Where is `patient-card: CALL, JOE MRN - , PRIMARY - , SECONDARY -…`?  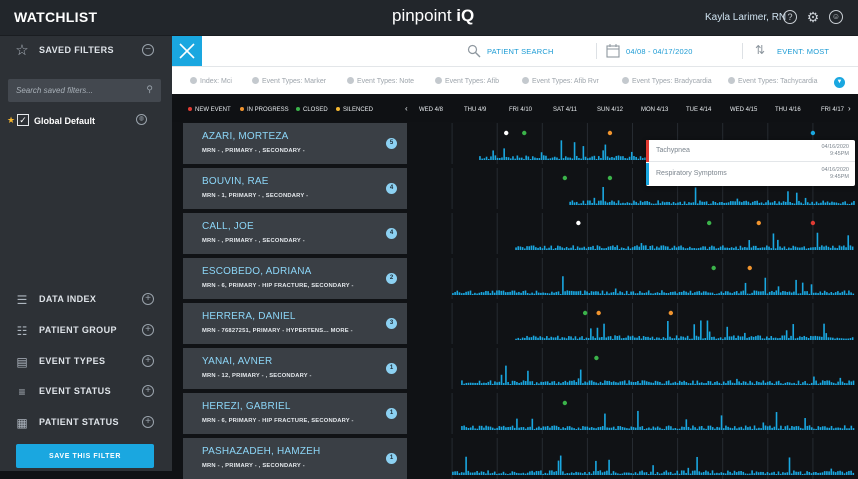 patient-card: CALL, JOE MRN - , PRIMARY - , SECONDARY -… is located at coordinates (295, 233).